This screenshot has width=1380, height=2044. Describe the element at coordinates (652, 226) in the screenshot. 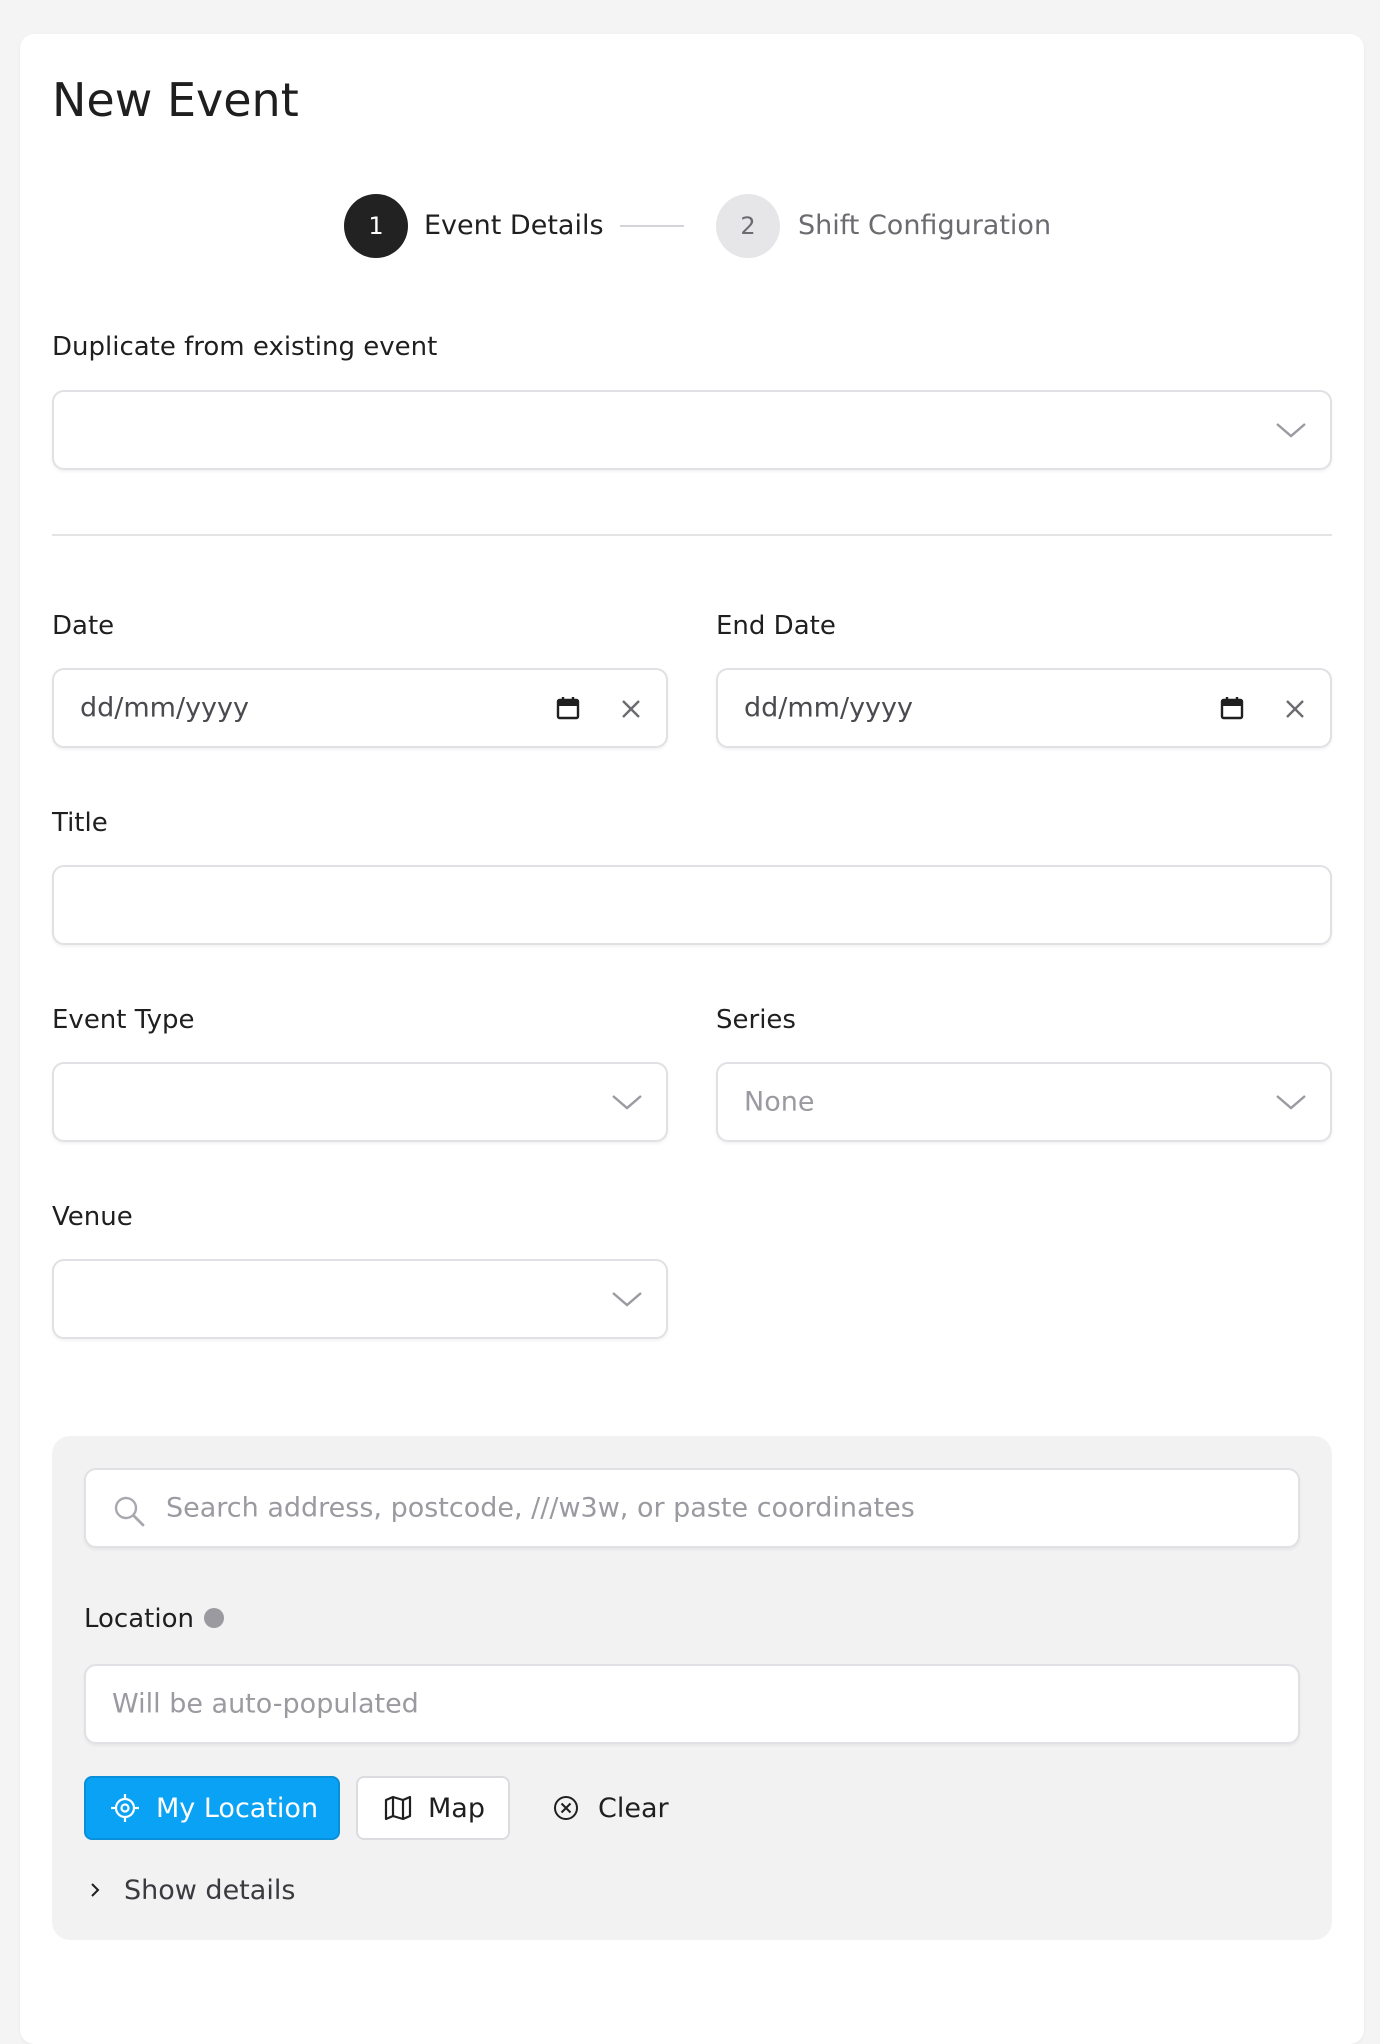

I see `stepper-connector` at that location.